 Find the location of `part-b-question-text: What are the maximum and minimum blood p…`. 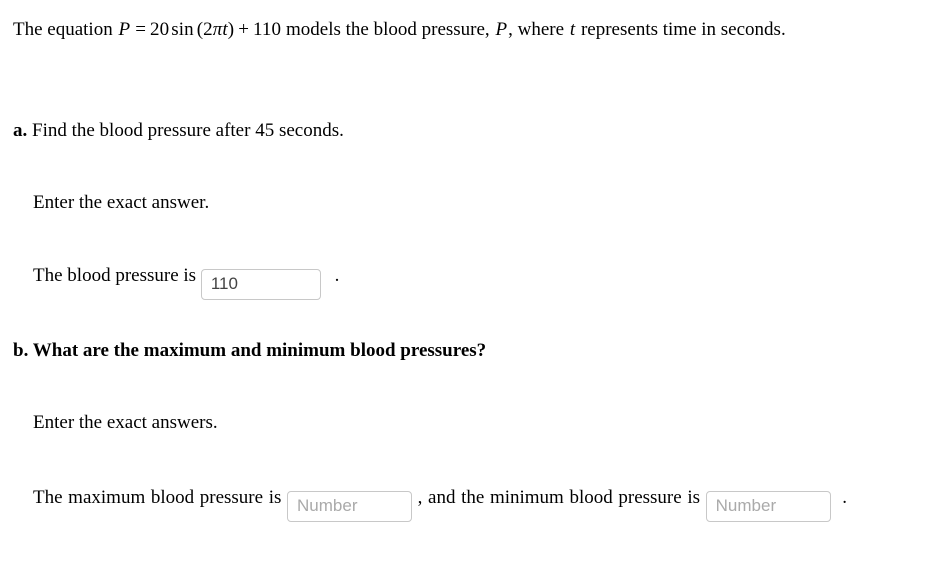

part-b-question-text: What are the maximum and minimum blood p… is located at coordinates (259, 350).